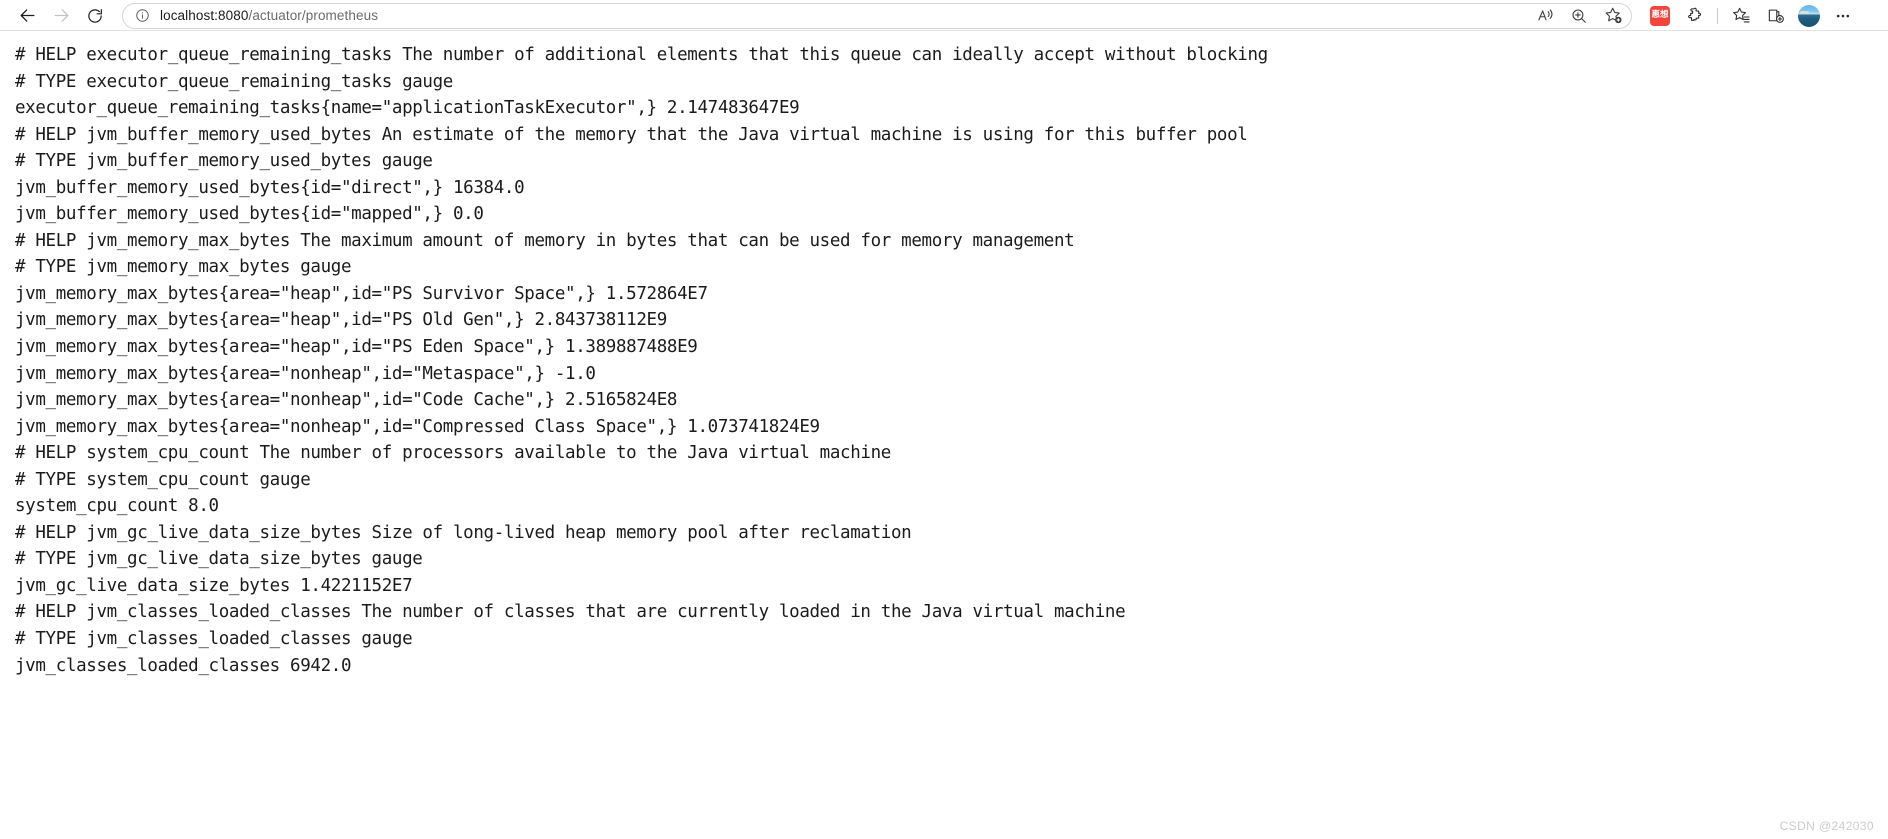  I want to click on star-list-icon, so click(1741, 15).